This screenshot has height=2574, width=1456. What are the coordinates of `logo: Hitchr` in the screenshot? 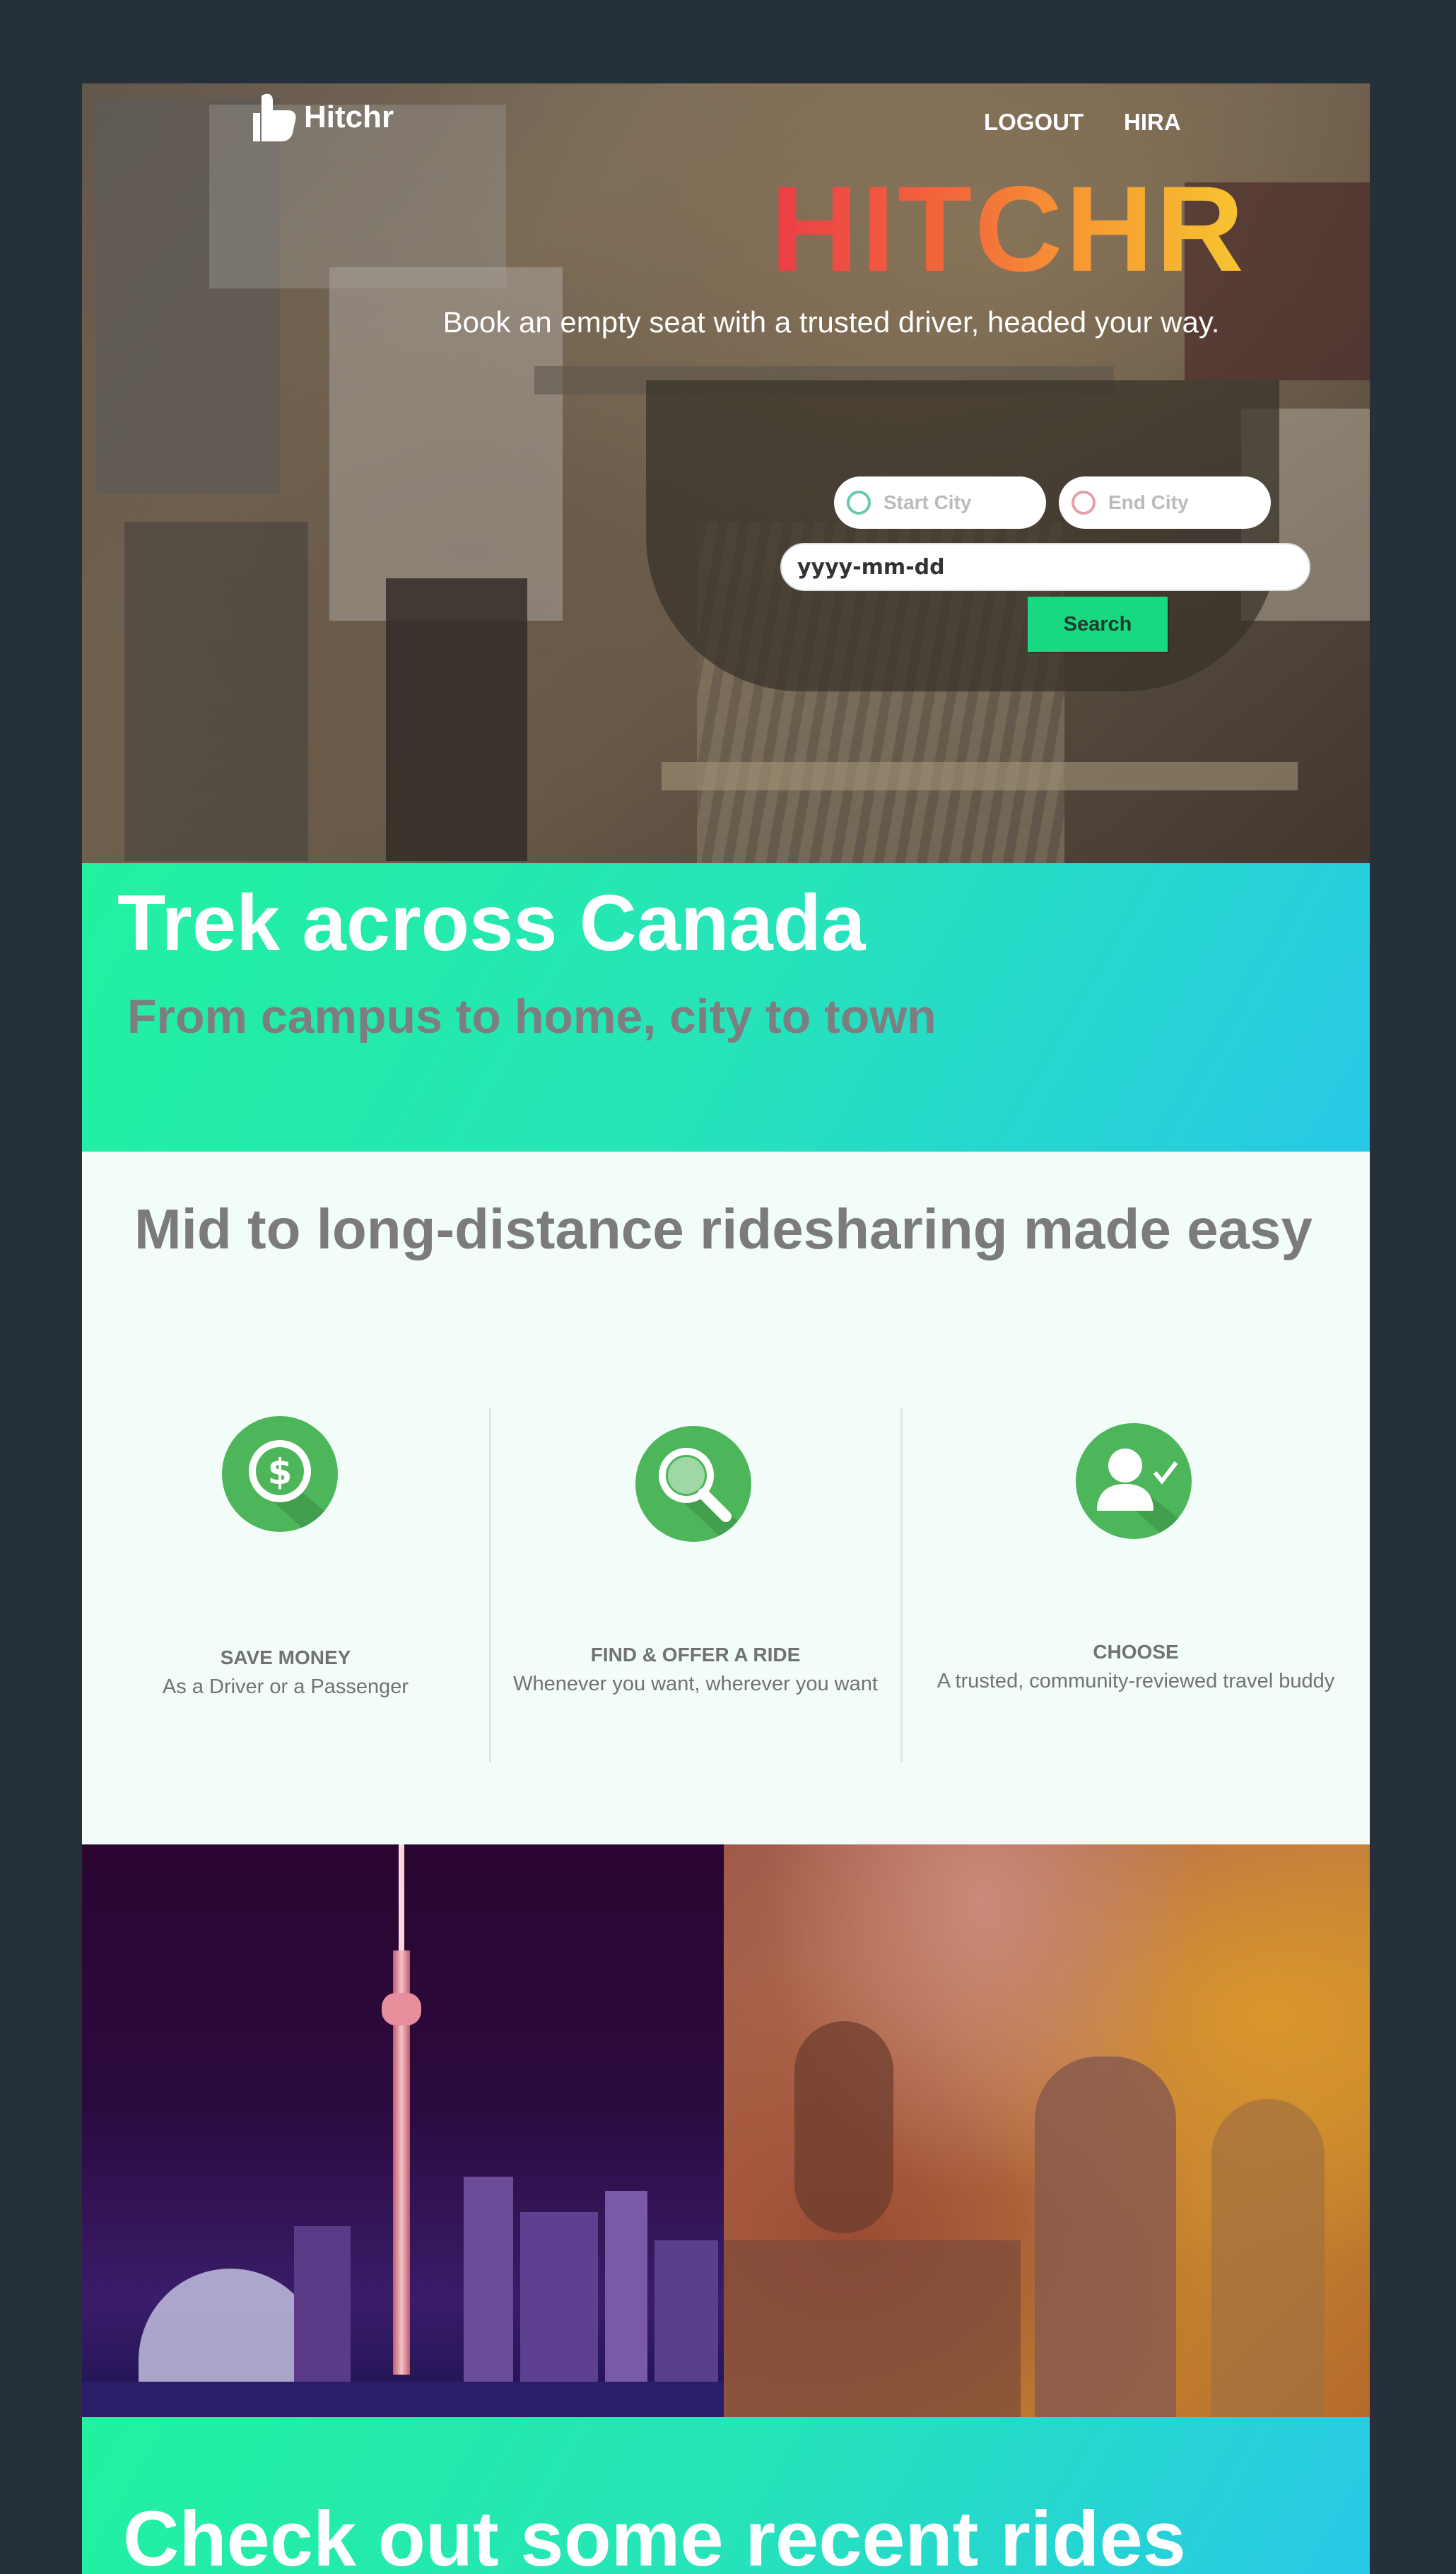 It's located at (323, 117).